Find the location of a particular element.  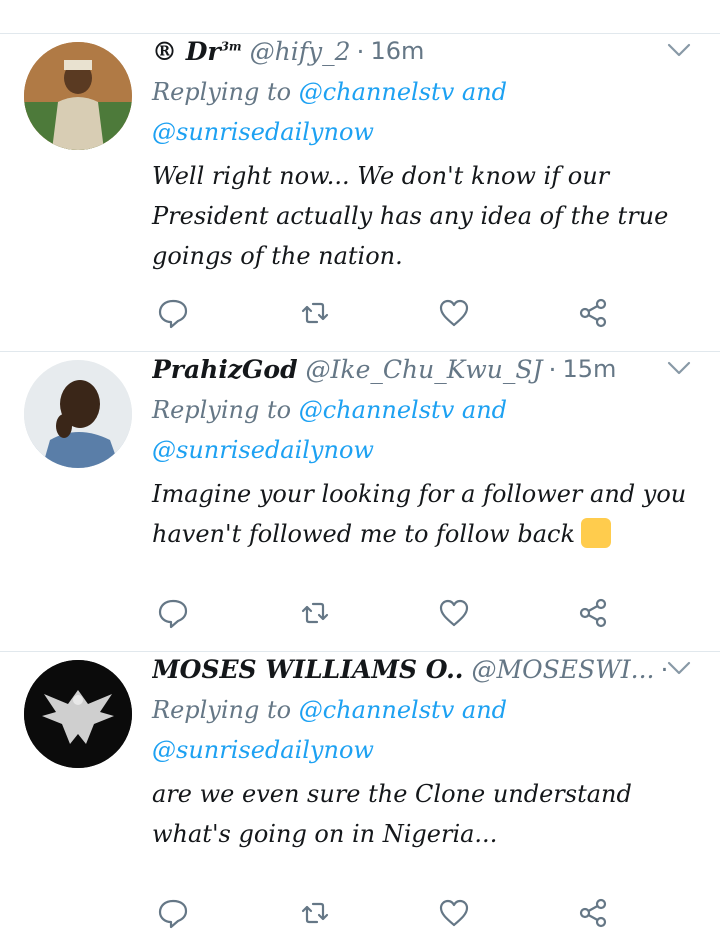

tweet-header: MOSES WILLIAMS O.. @MOSESWI... · 13m is located at coordinates (412, 669).